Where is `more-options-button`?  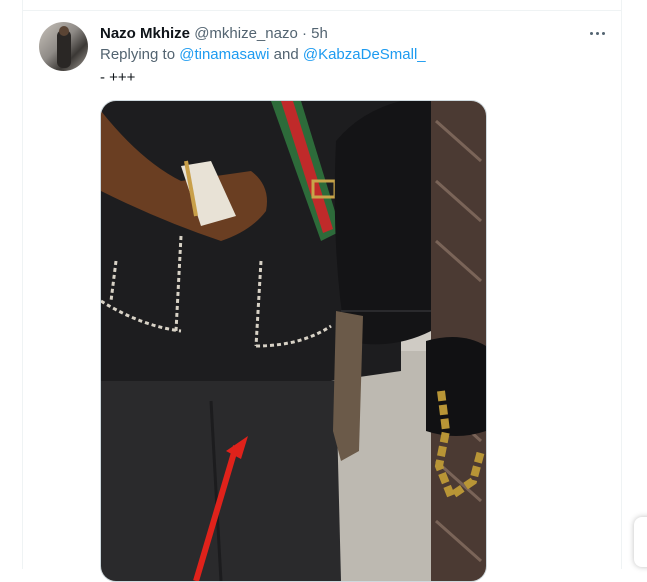 more-options-button is located at coordinates (597, 33).